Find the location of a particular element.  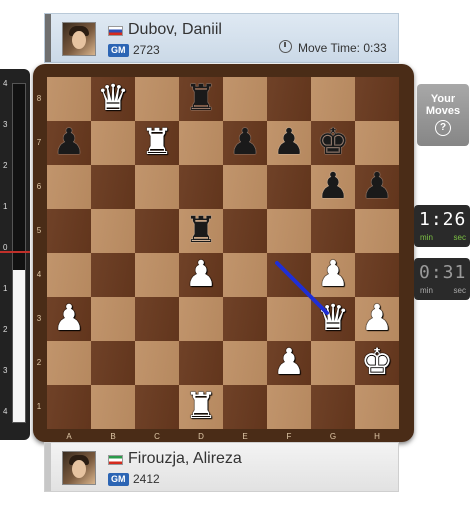

square-e2 is located at coordinates (245, 363).